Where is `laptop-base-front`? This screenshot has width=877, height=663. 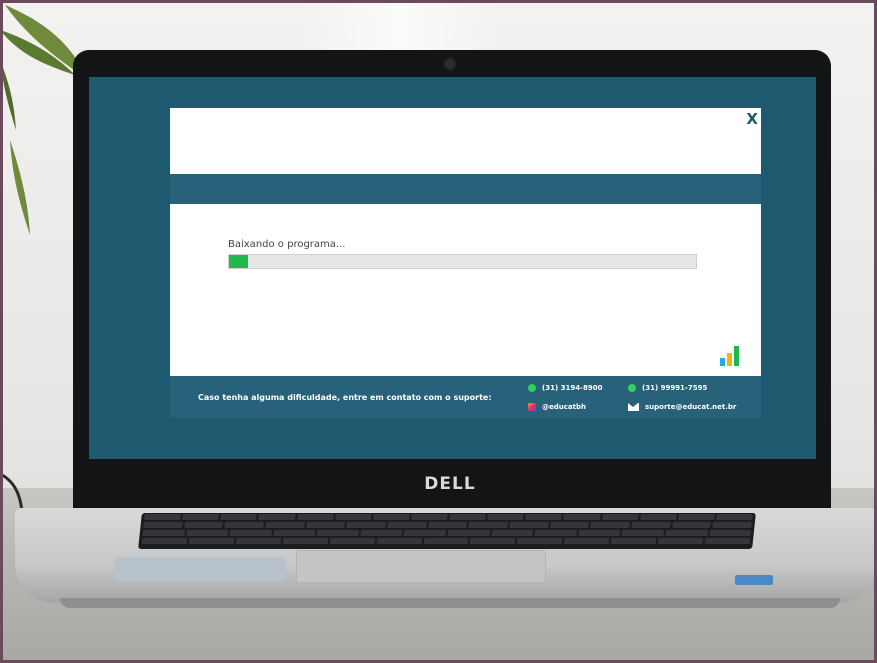 laptop-base-front is located at coordinates (450, 603).